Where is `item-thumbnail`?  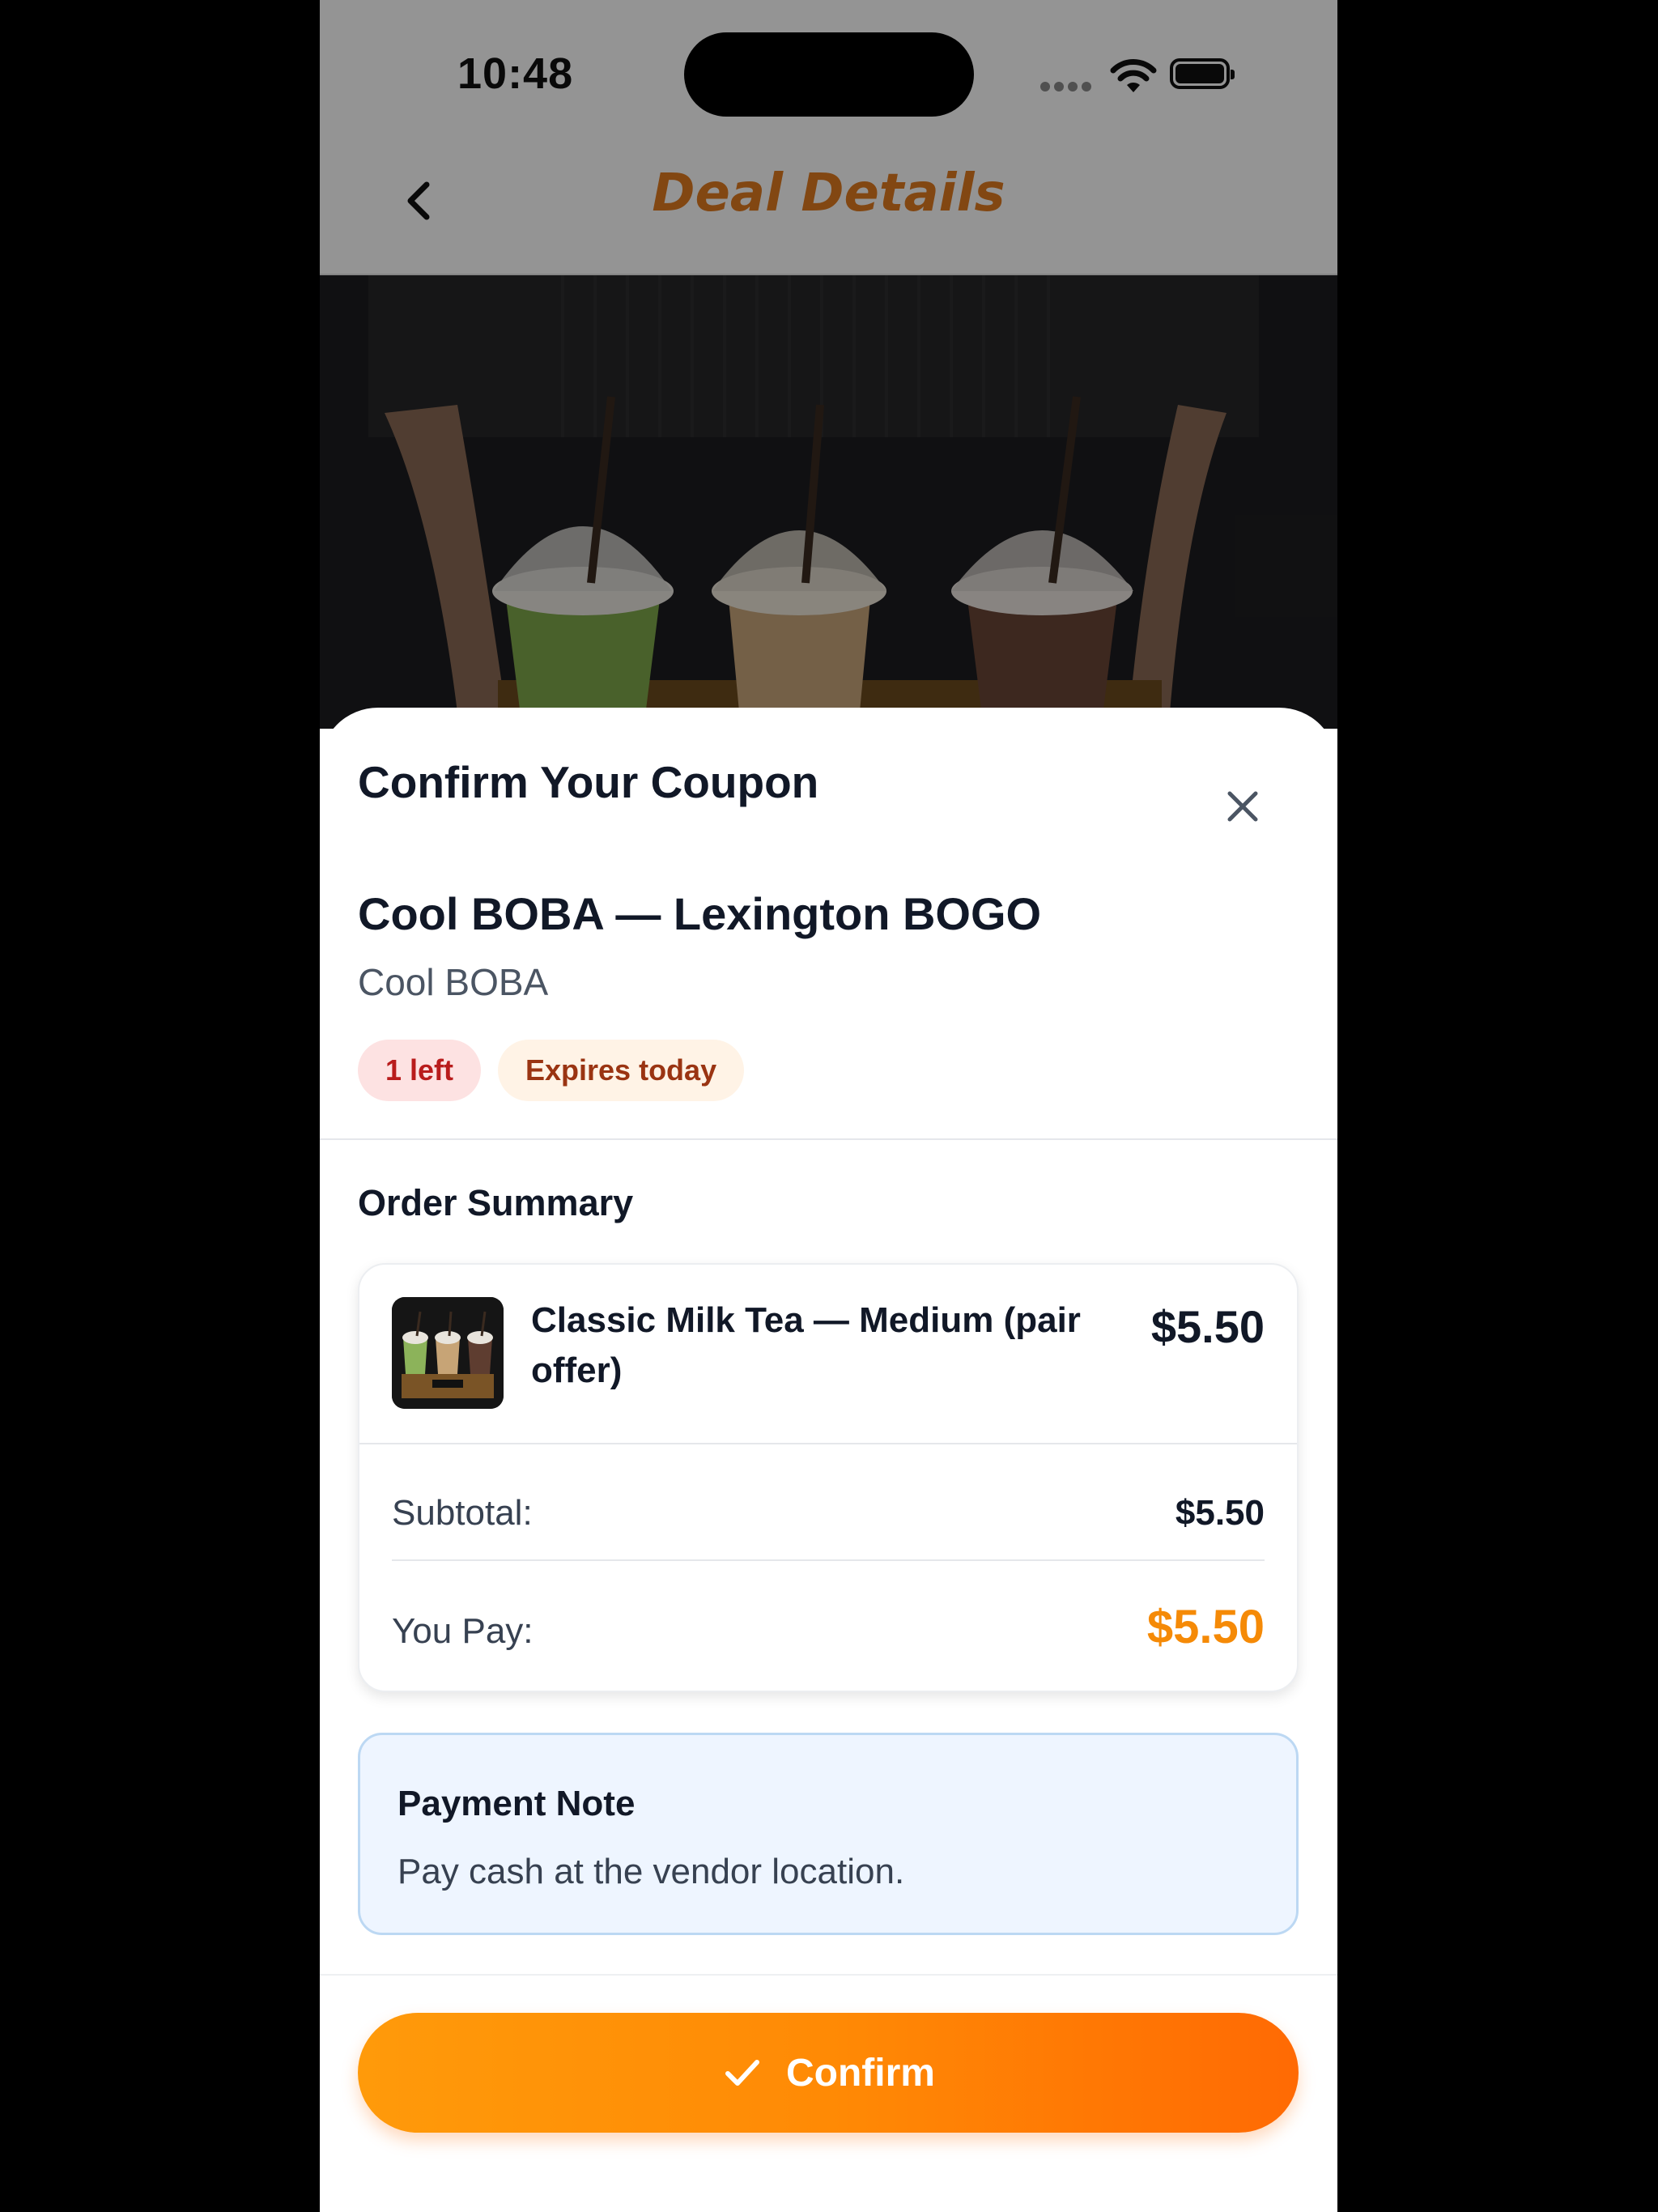
item-thumbnail is located at coordinates (448, 1353).